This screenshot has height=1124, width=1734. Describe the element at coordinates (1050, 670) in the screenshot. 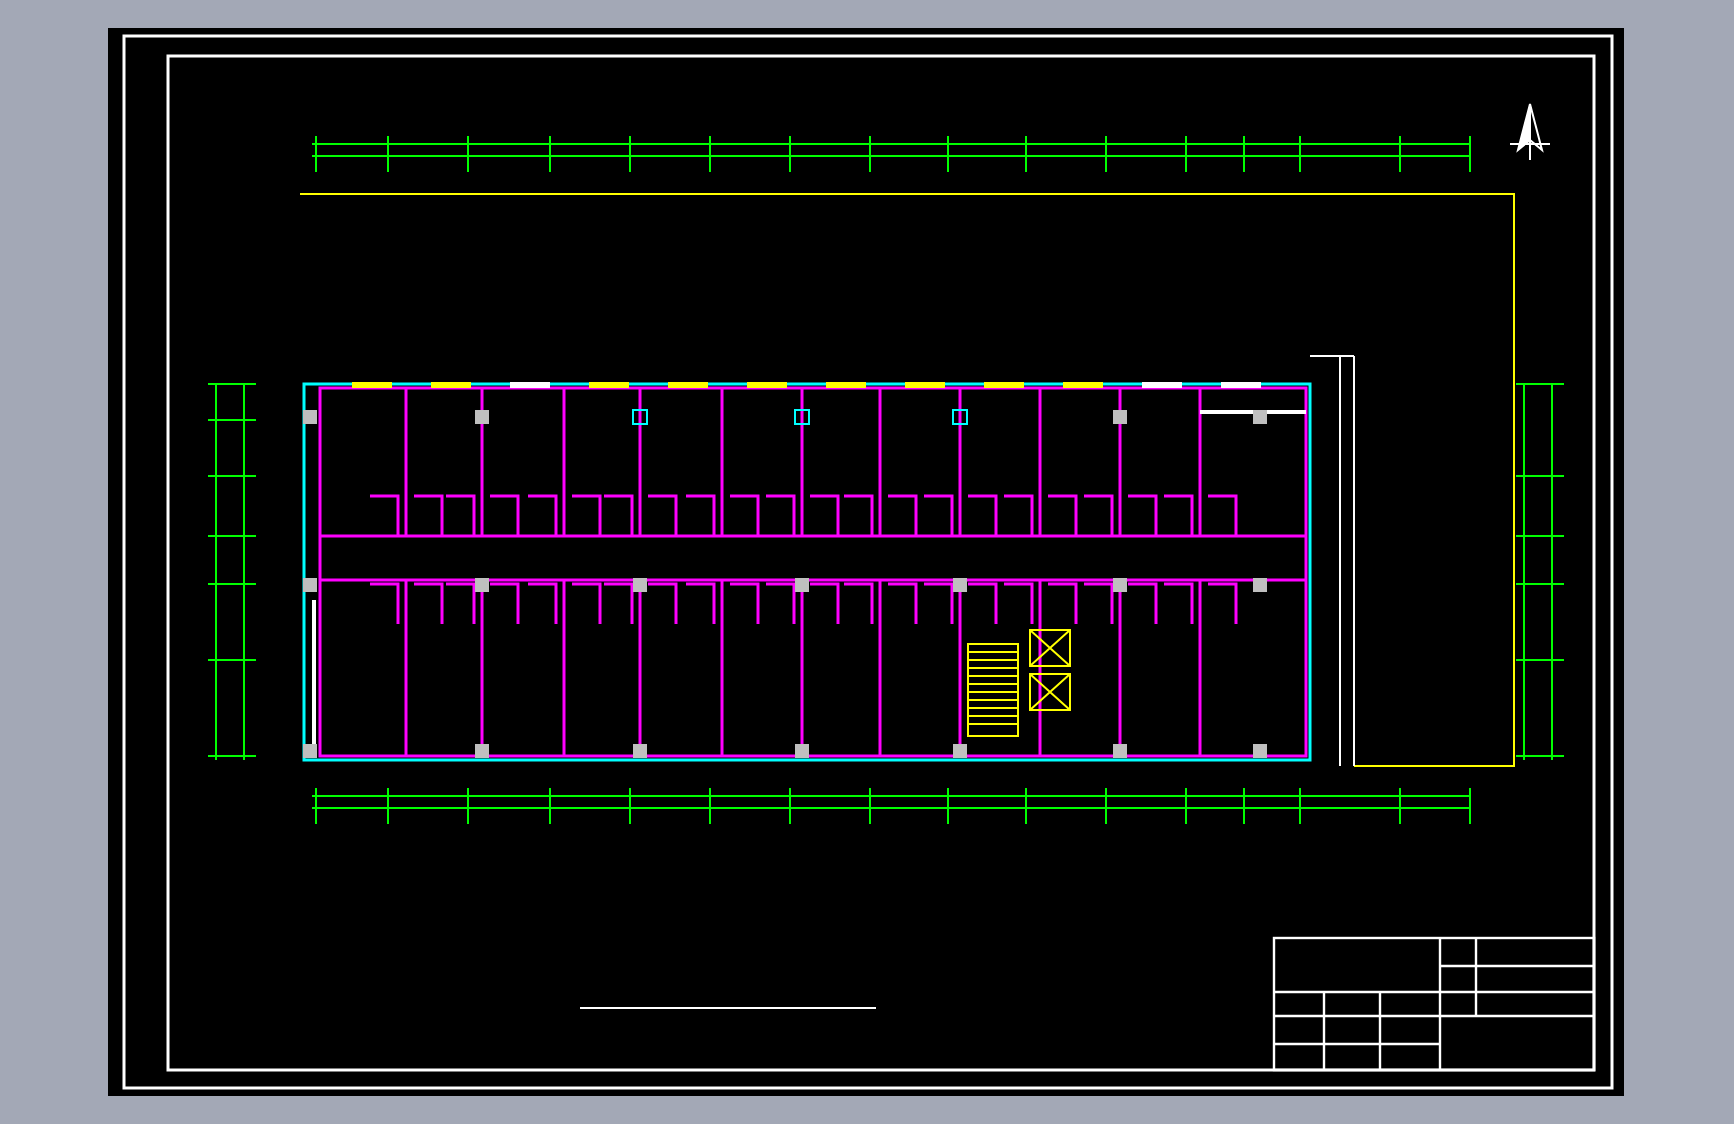

I see `elevator-drawing` at that location.